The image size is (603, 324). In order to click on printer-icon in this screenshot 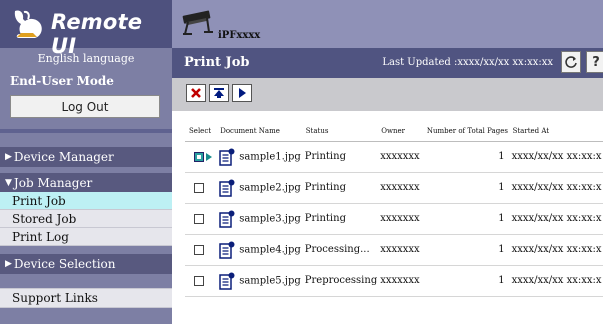, I will do `click(197, 22)`.